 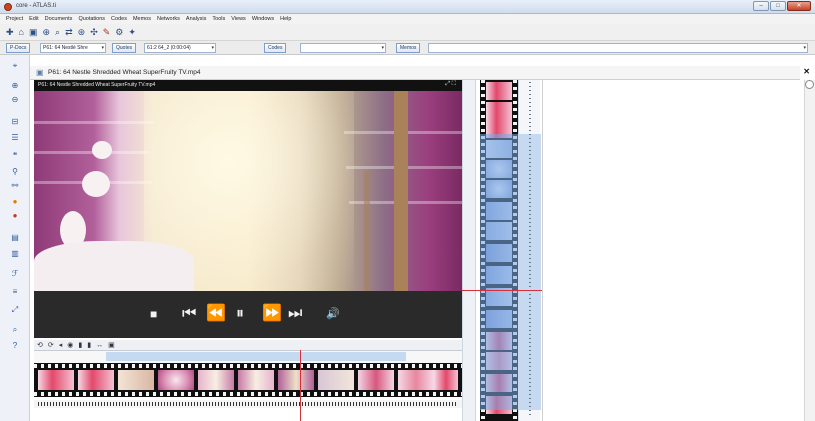 I want to click on code-selector: ▾, so click(x=343, y=48).